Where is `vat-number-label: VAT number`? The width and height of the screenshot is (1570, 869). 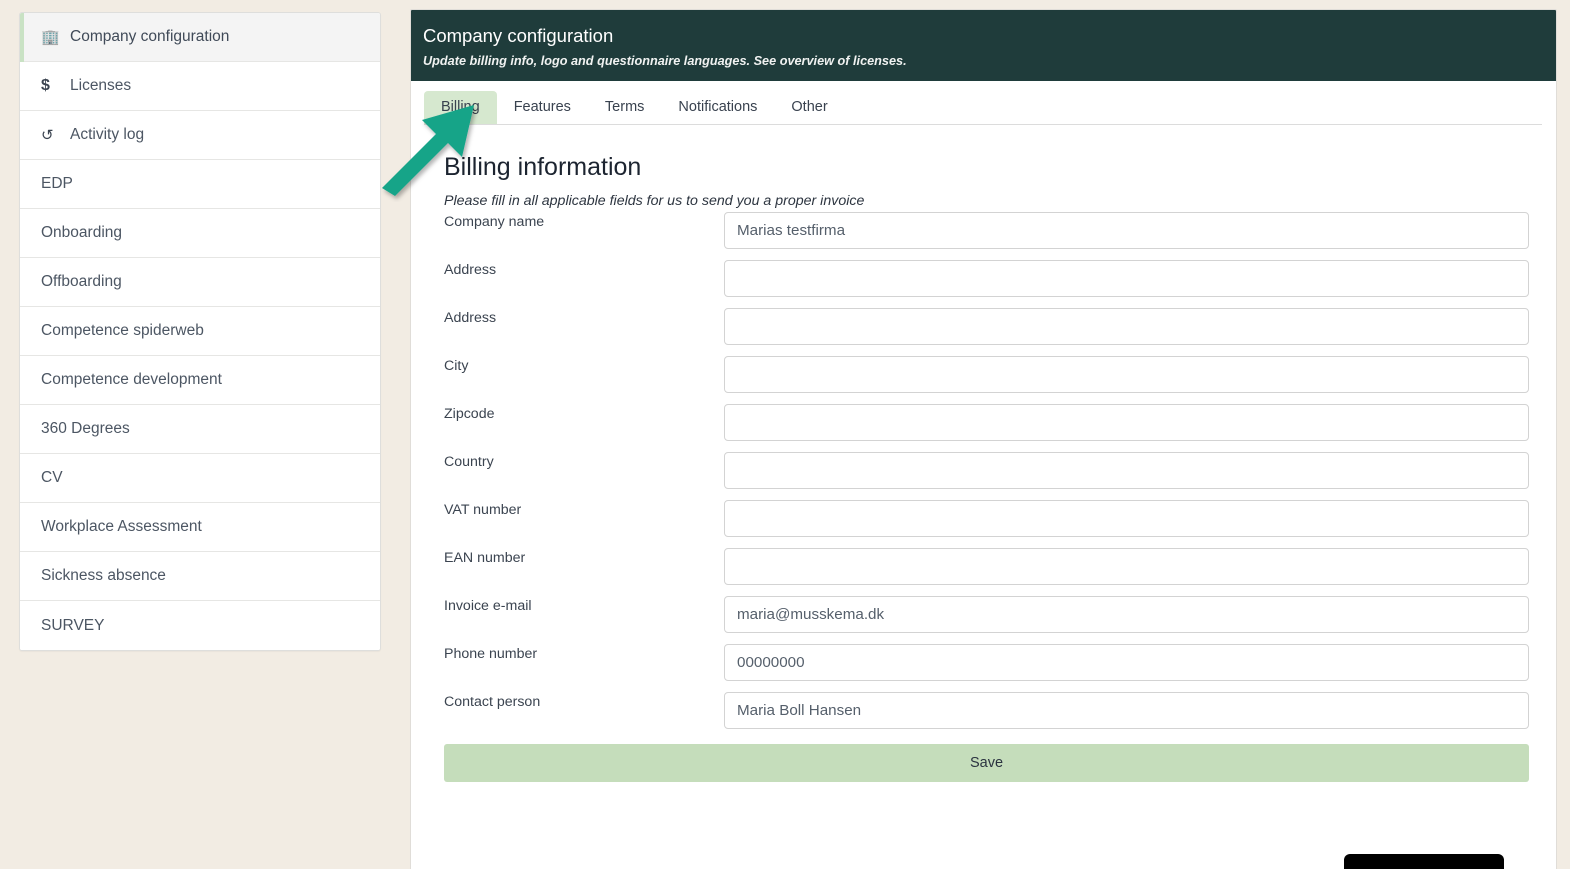
vat-number-label: VAT number is located at coordinates (483, 510).